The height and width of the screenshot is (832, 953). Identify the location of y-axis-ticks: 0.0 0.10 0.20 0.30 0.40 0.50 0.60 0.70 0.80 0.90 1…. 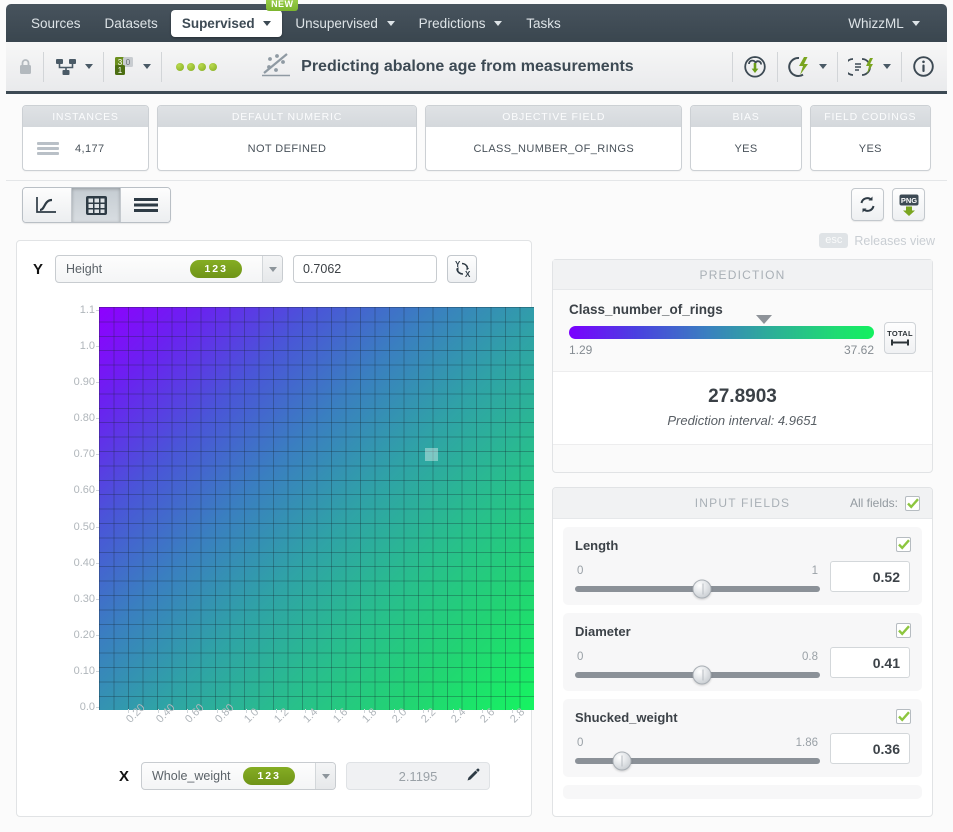
(72, 508).